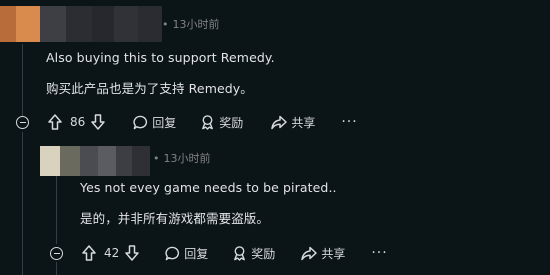  Describe the element at coordinates (112, 253) in the screenshot. I see `vote-count: 42` at that location.